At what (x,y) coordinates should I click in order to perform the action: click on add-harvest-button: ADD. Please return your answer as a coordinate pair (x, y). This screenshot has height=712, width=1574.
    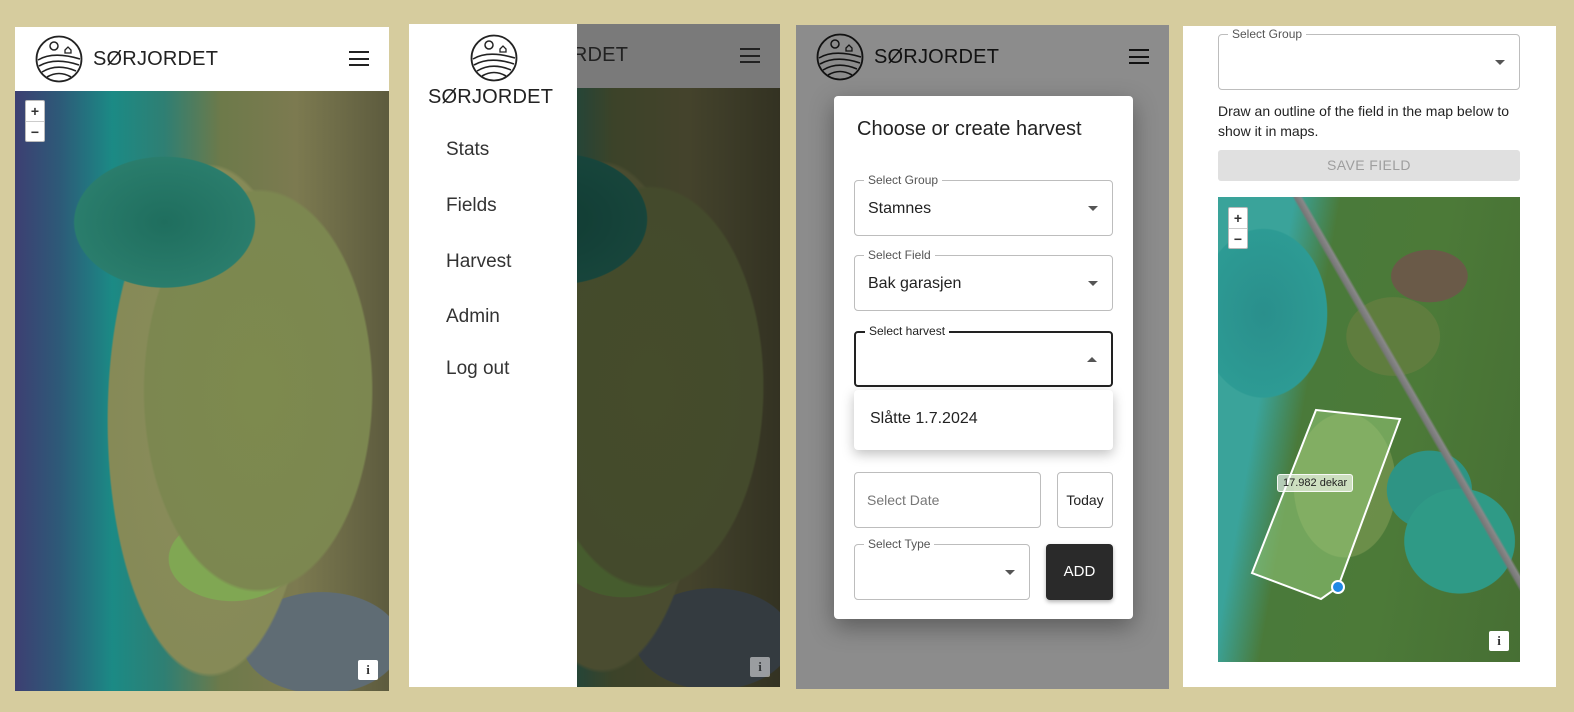
    Looking at the image, I should click on (1079, 572).